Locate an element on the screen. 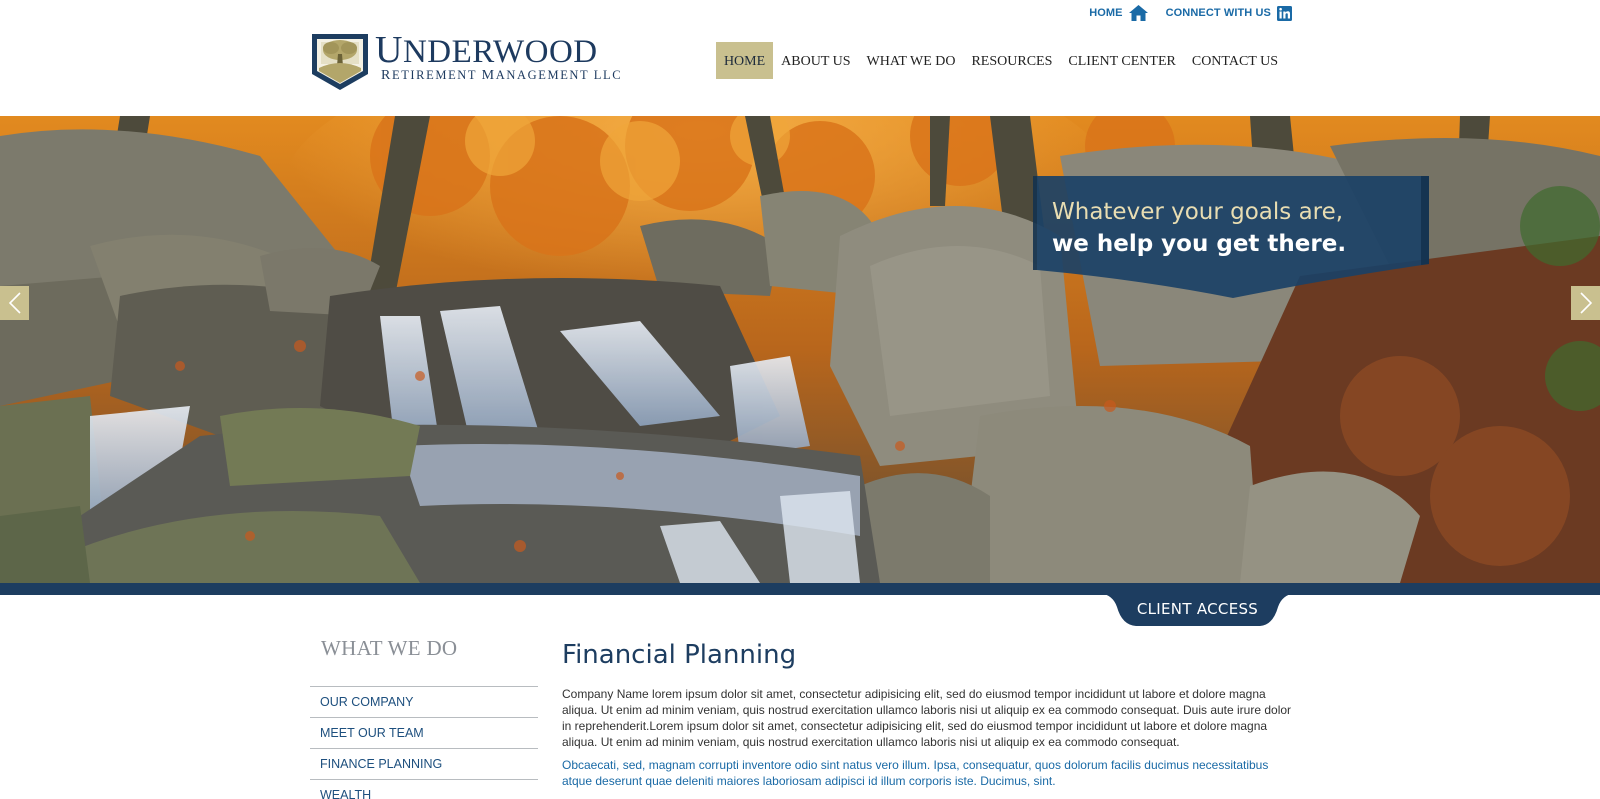 This screenshot has height=799, width=1600. utility-home-label: HOME is located at coordinates (1106, 13).